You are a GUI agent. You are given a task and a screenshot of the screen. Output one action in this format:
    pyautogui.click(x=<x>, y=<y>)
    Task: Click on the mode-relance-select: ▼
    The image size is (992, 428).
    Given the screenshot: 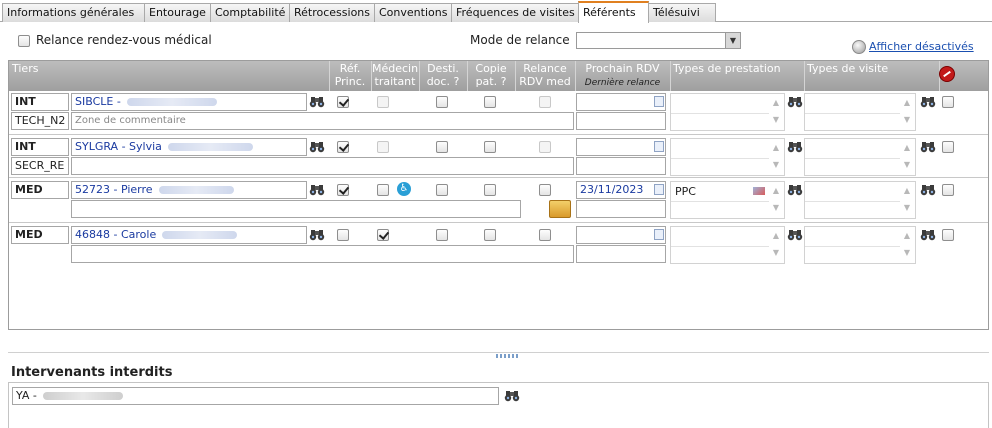 What is the action you would take?
    pyautogui.click(x=658, y=40)
    